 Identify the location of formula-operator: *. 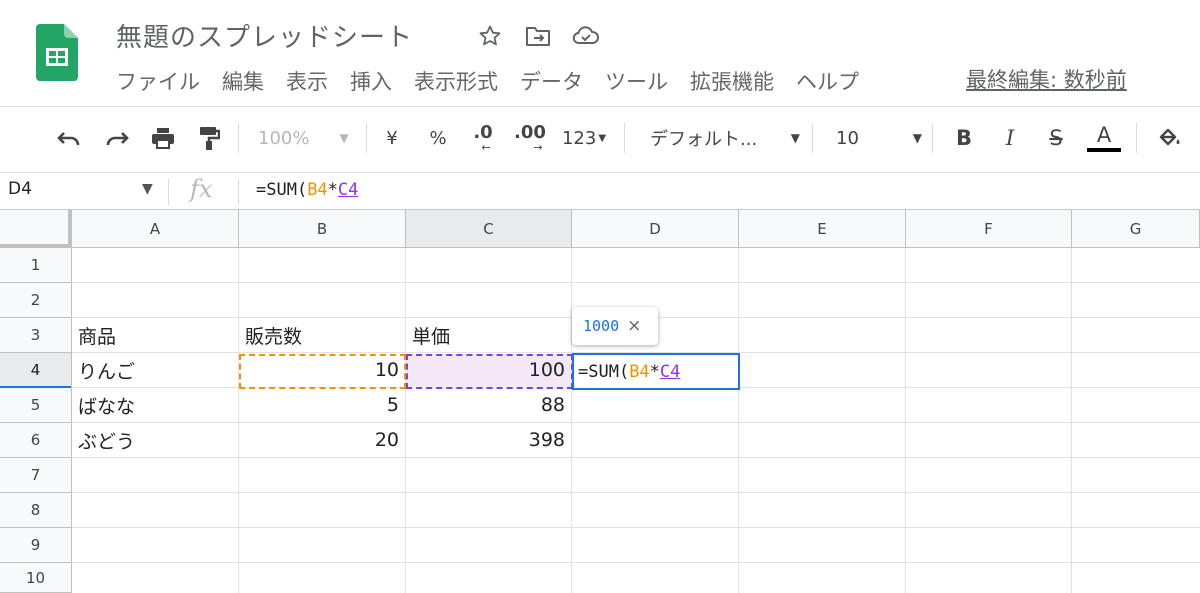
(332, 190).